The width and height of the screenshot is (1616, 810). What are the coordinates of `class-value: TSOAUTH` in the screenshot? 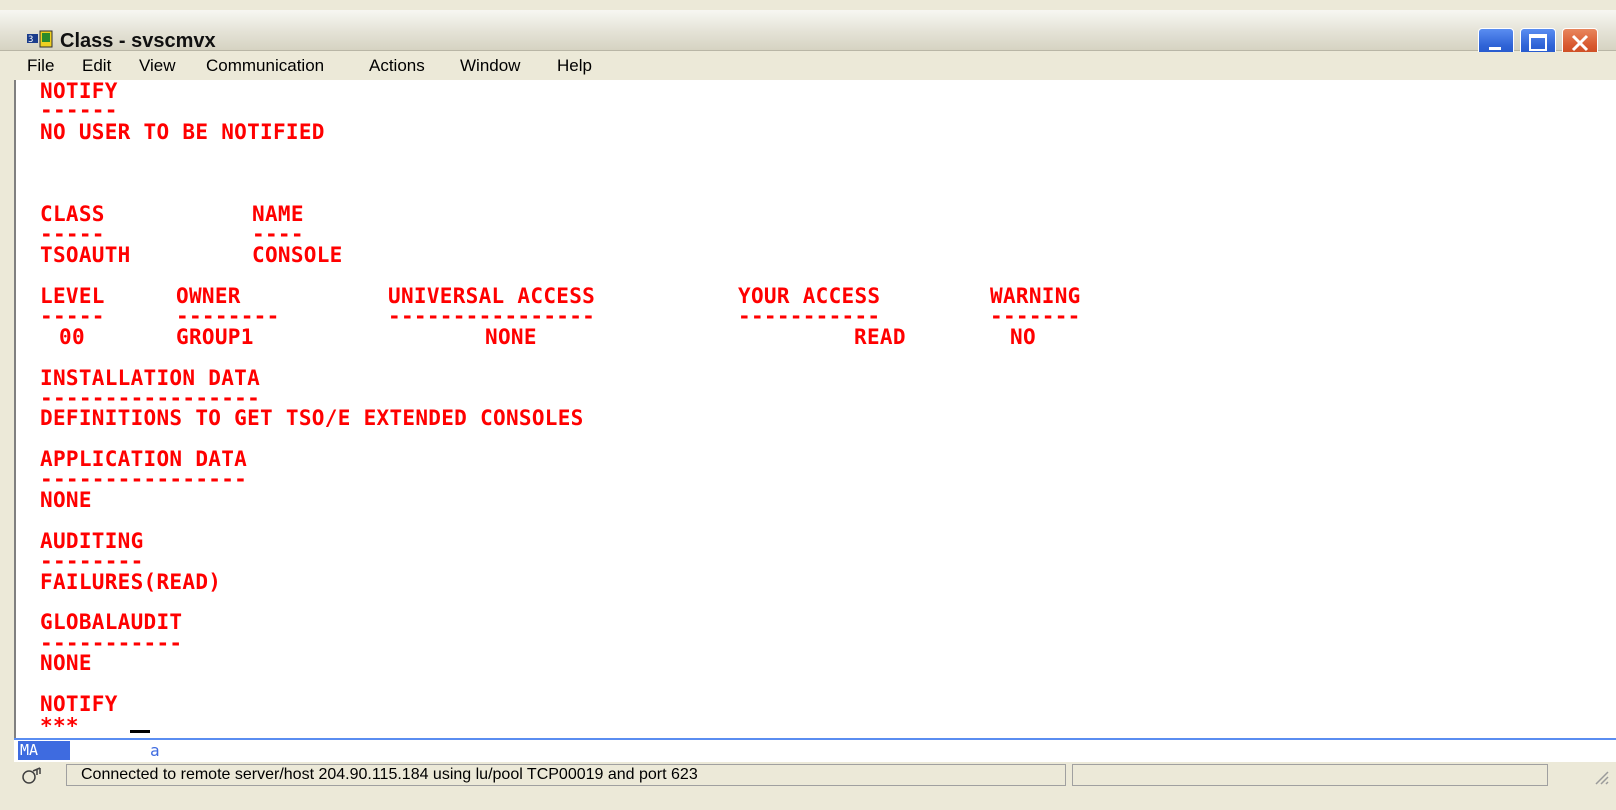 It's located at (85, 255).